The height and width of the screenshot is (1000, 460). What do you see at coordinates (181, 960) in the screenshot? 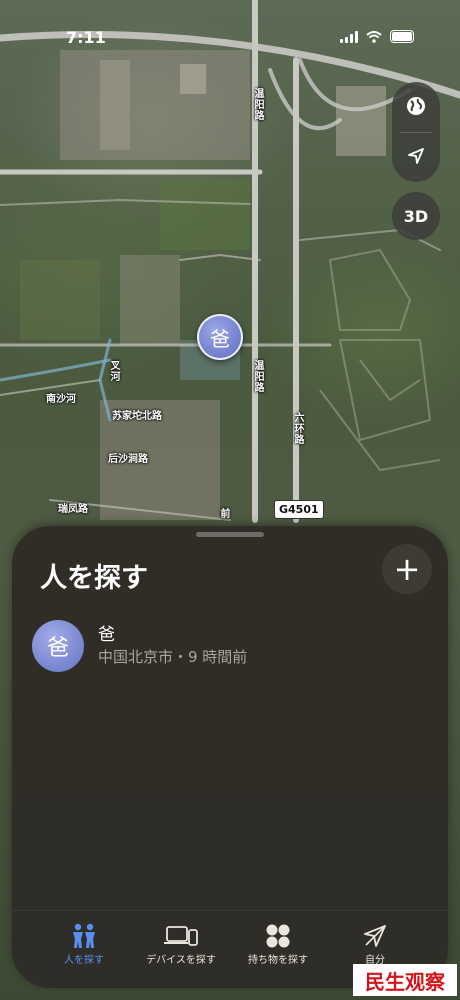
I see `tab-label: デバイスを探す` at bounding box center [181, 960].